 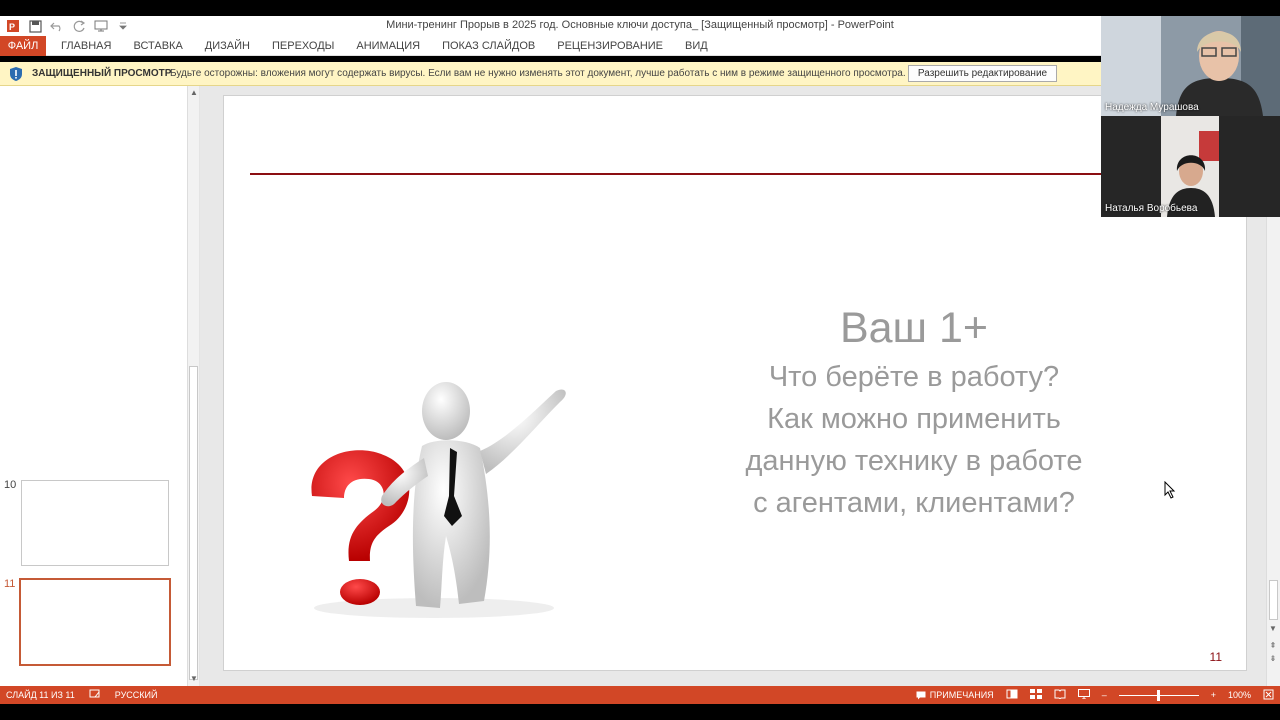 What do you see at coordinates (303, 46) in the screenshot?
I see `tab-transitions: ПЕРЕХОДЫ` at bounding box center [303, 46].